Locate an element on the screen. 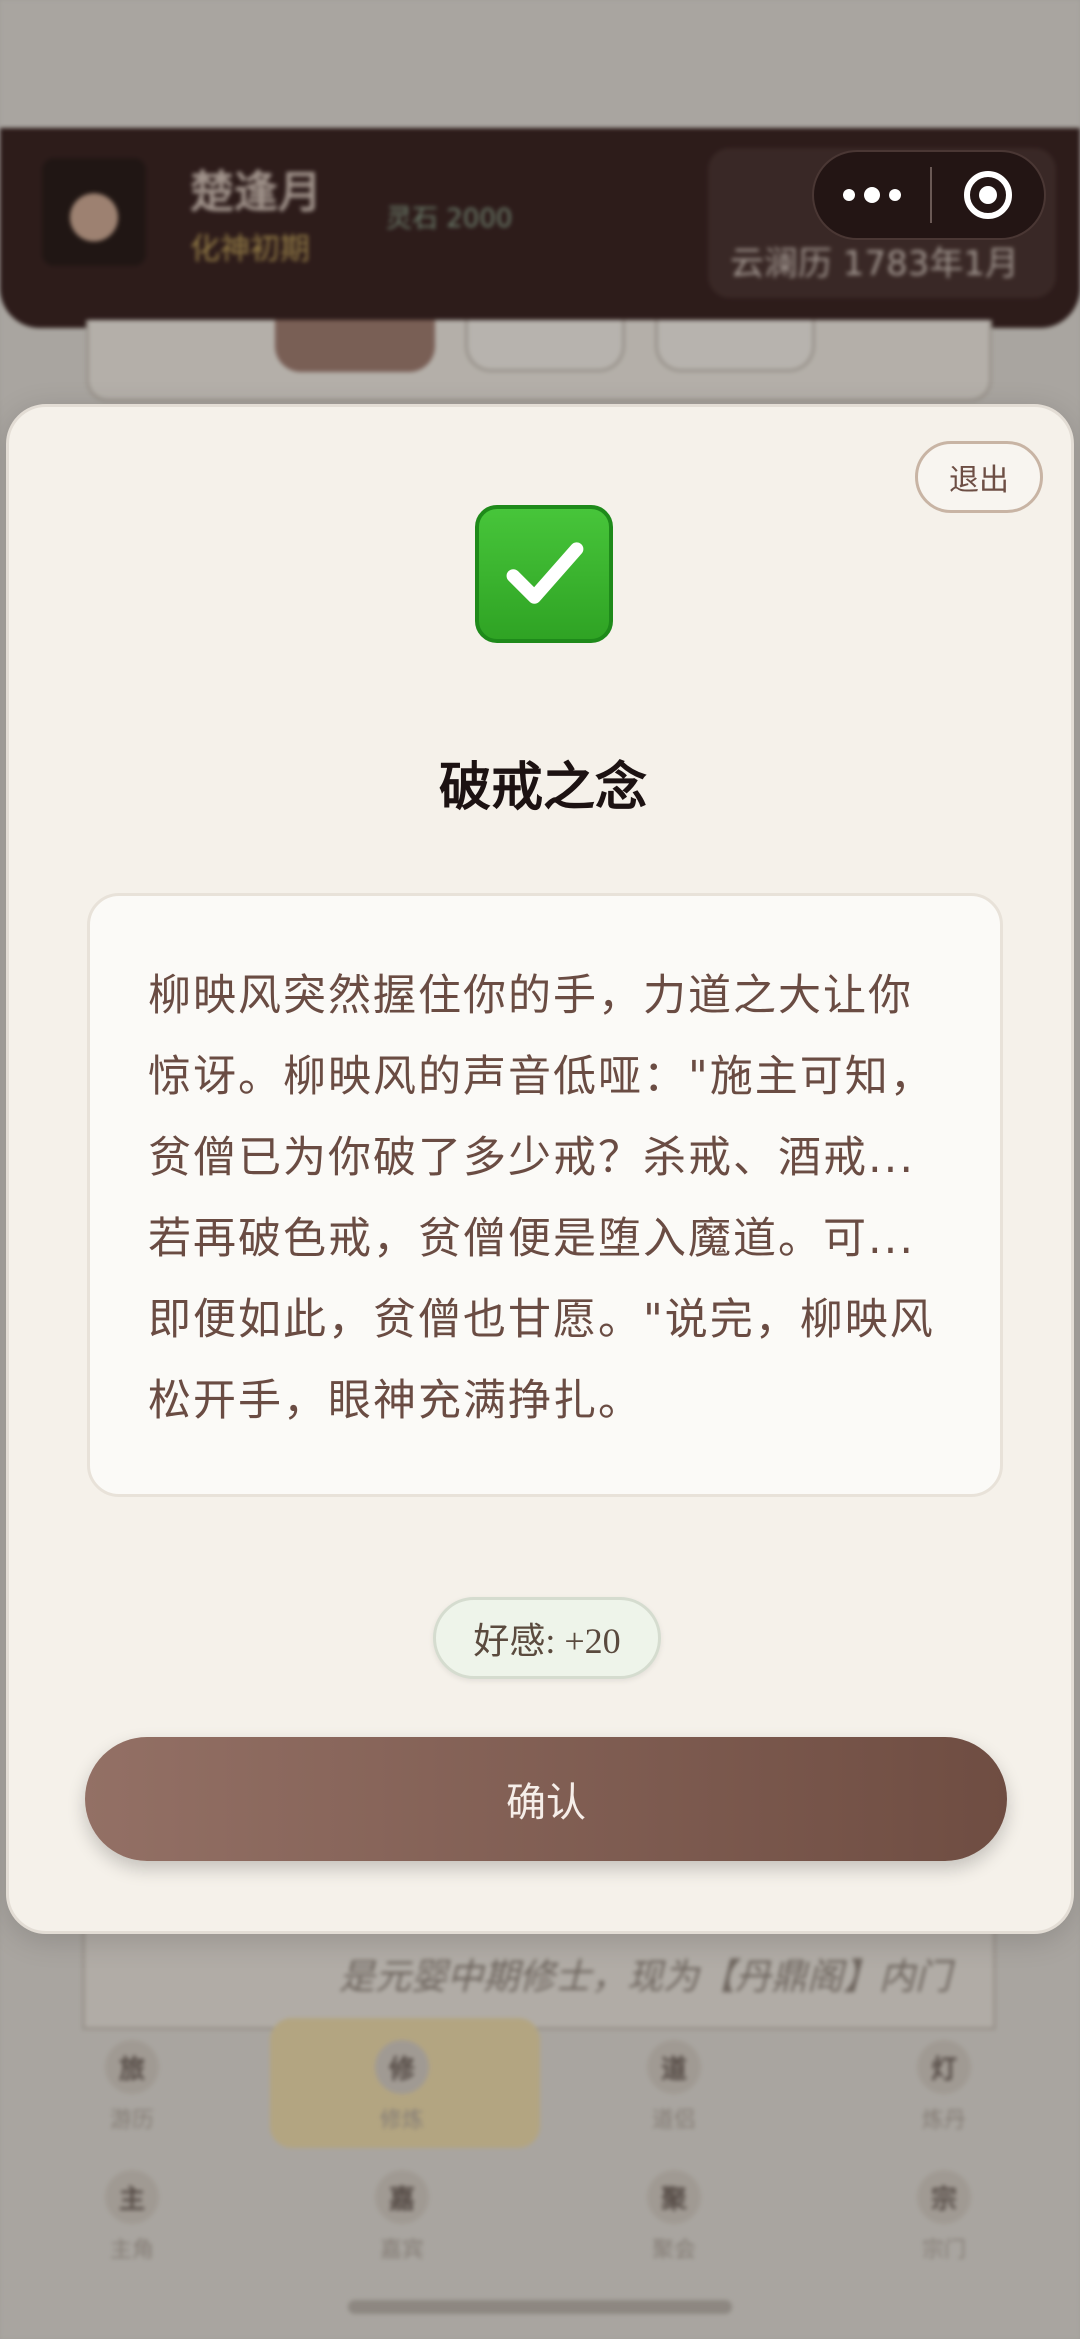 This screenshot has width=1080, height=2339. capsule-control is located at coordinates (929, 195).